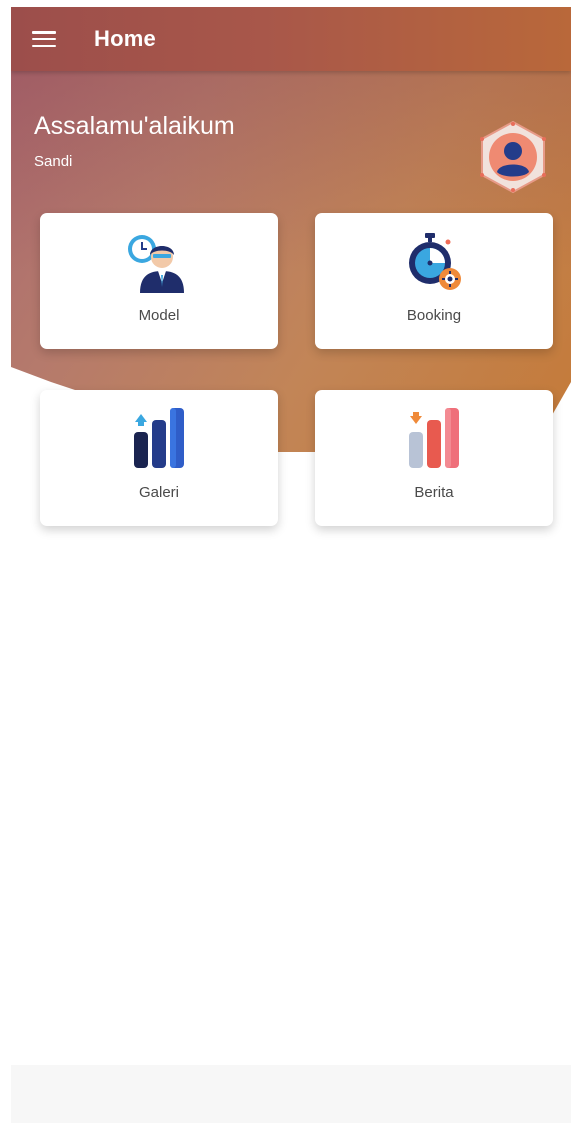 Image resolution: width=571 pixels, height=1123 pixels. Describe the element at coordinates (159, 439) in the screenshot. I see `gallery-bar-chart-icon` at that location.